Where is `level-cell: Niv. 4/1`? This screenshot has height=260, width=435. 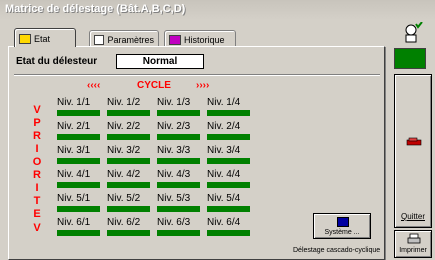
level-cell: Niv. 4/1 is located at coordinates (78, 178).